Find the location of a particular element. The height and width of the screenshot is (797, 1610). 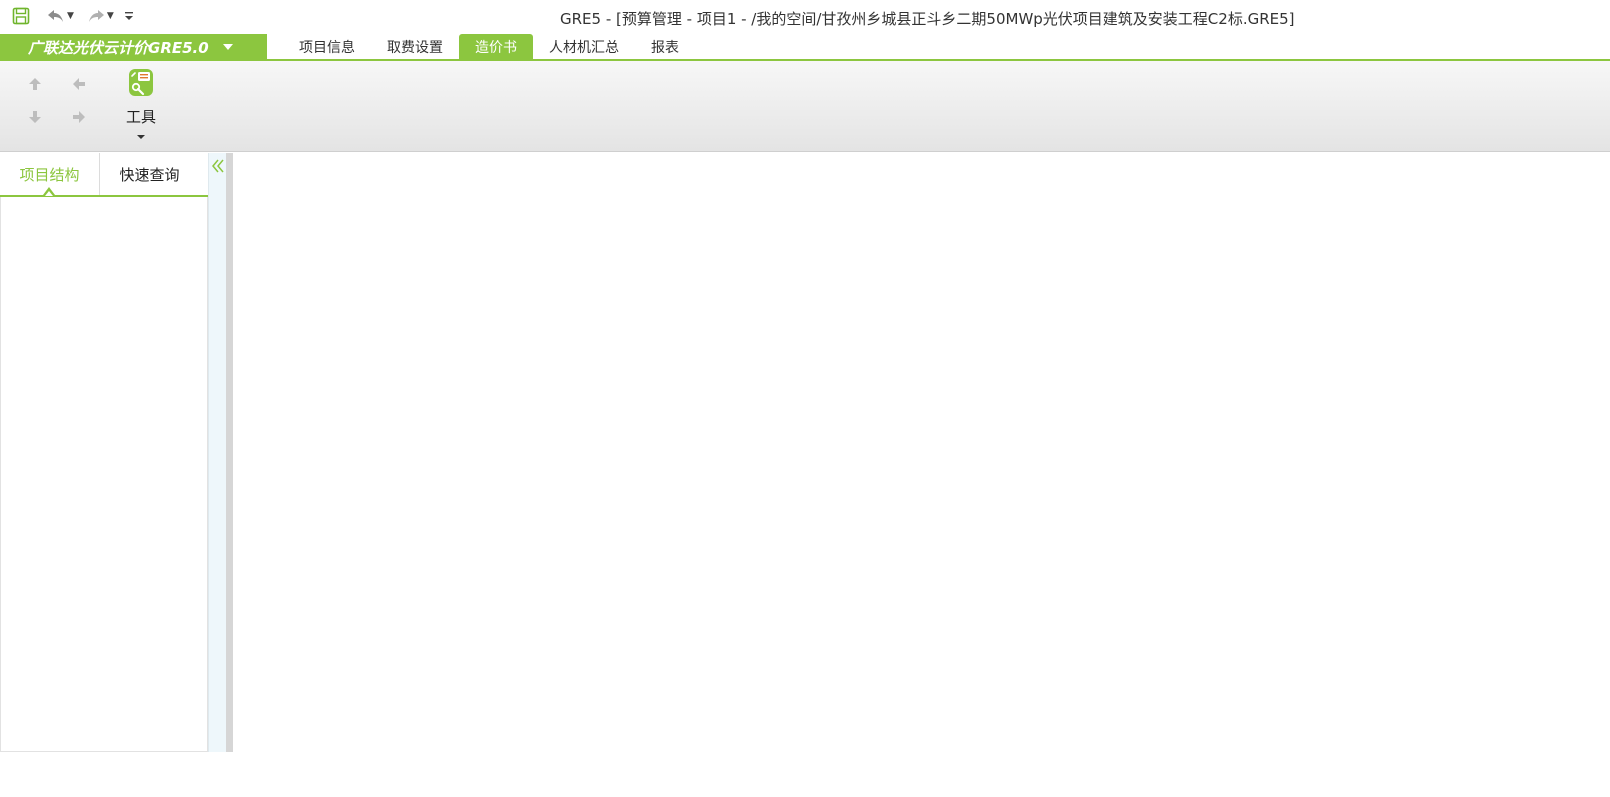

undo-icon is located at coordinates (56, 16).